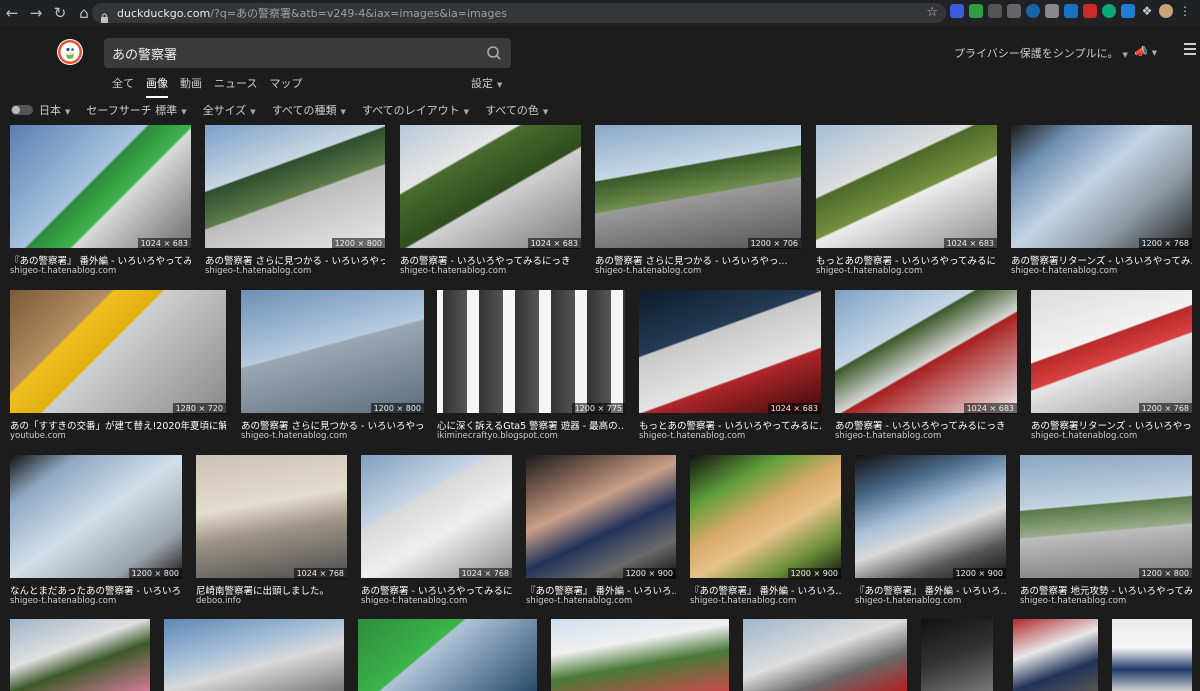 Image resolution: width=1200 pixels, height=691 pixels. Describe the element at coordinates (1185, 11) in the screenshot. I see `more-vert-icon: ⋮` at that location.